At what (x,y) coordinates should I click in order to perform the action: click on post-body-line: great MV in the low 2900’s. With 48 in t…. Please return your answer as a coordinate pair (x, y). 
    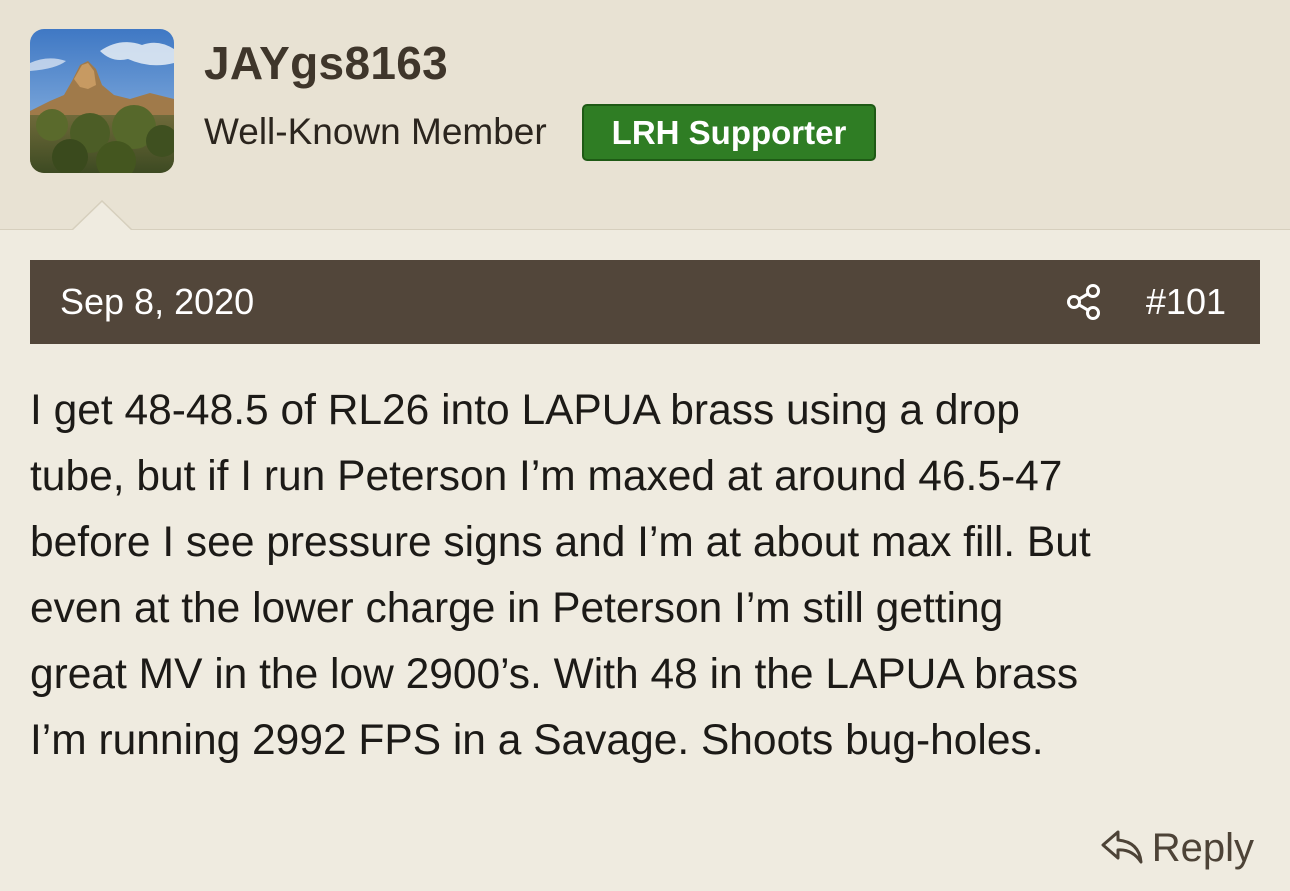
    Looking at the image, I should click on (554, 674).